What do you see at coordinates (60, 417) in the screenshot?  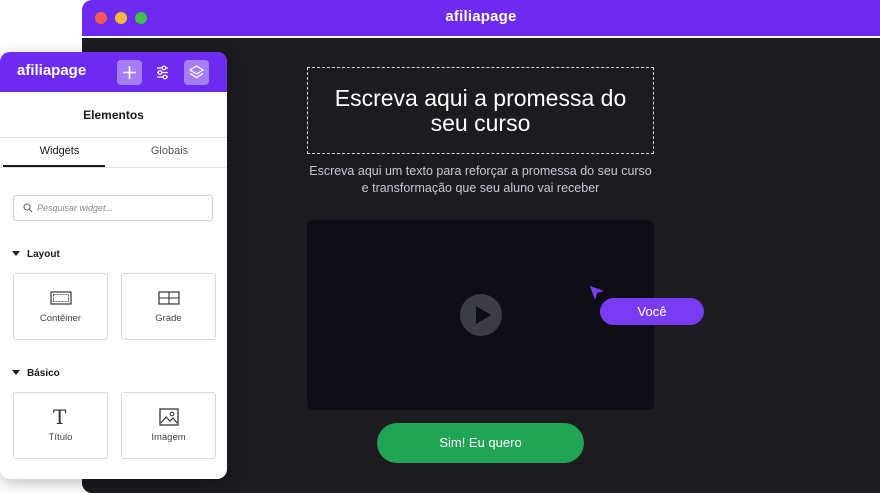 I see `heading-icon: T` at bounding box center [60, 417].